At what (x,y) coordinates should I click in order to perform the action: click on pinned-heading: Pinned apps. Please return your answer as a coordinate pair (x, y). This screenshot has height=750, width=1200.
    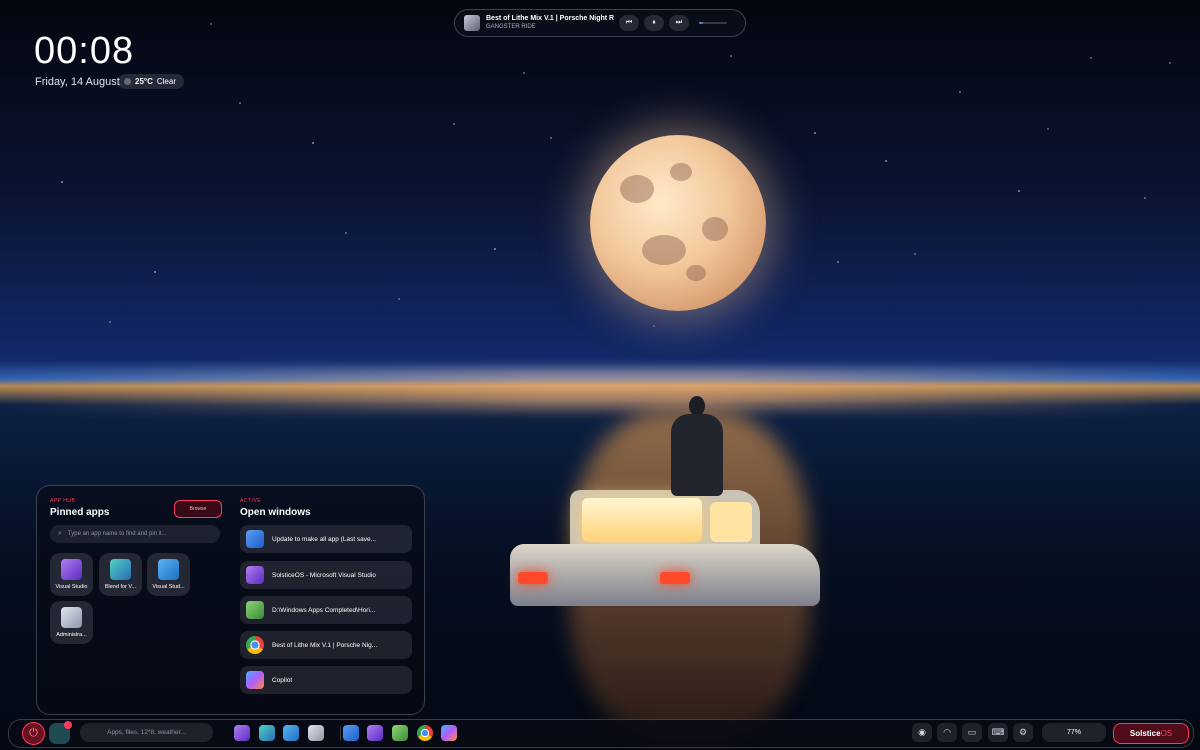
    Looking at the image, I should click on (80, 512).